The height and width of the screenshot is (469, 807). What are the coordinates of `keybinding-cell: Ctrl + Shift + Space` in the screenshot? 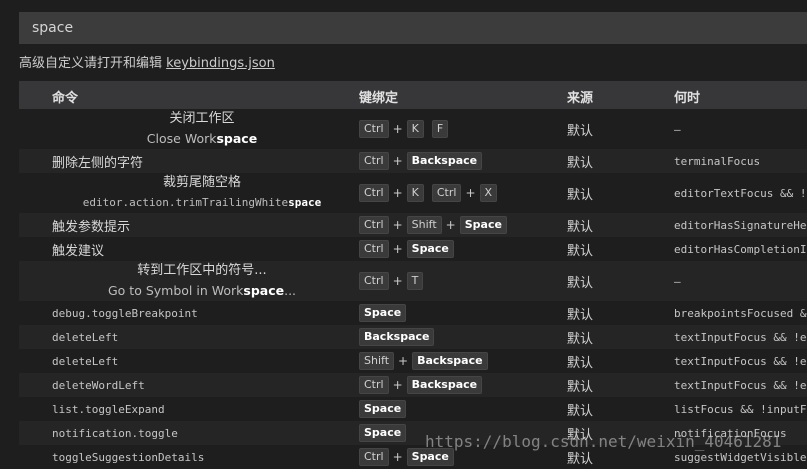 It's located at (459, 225).